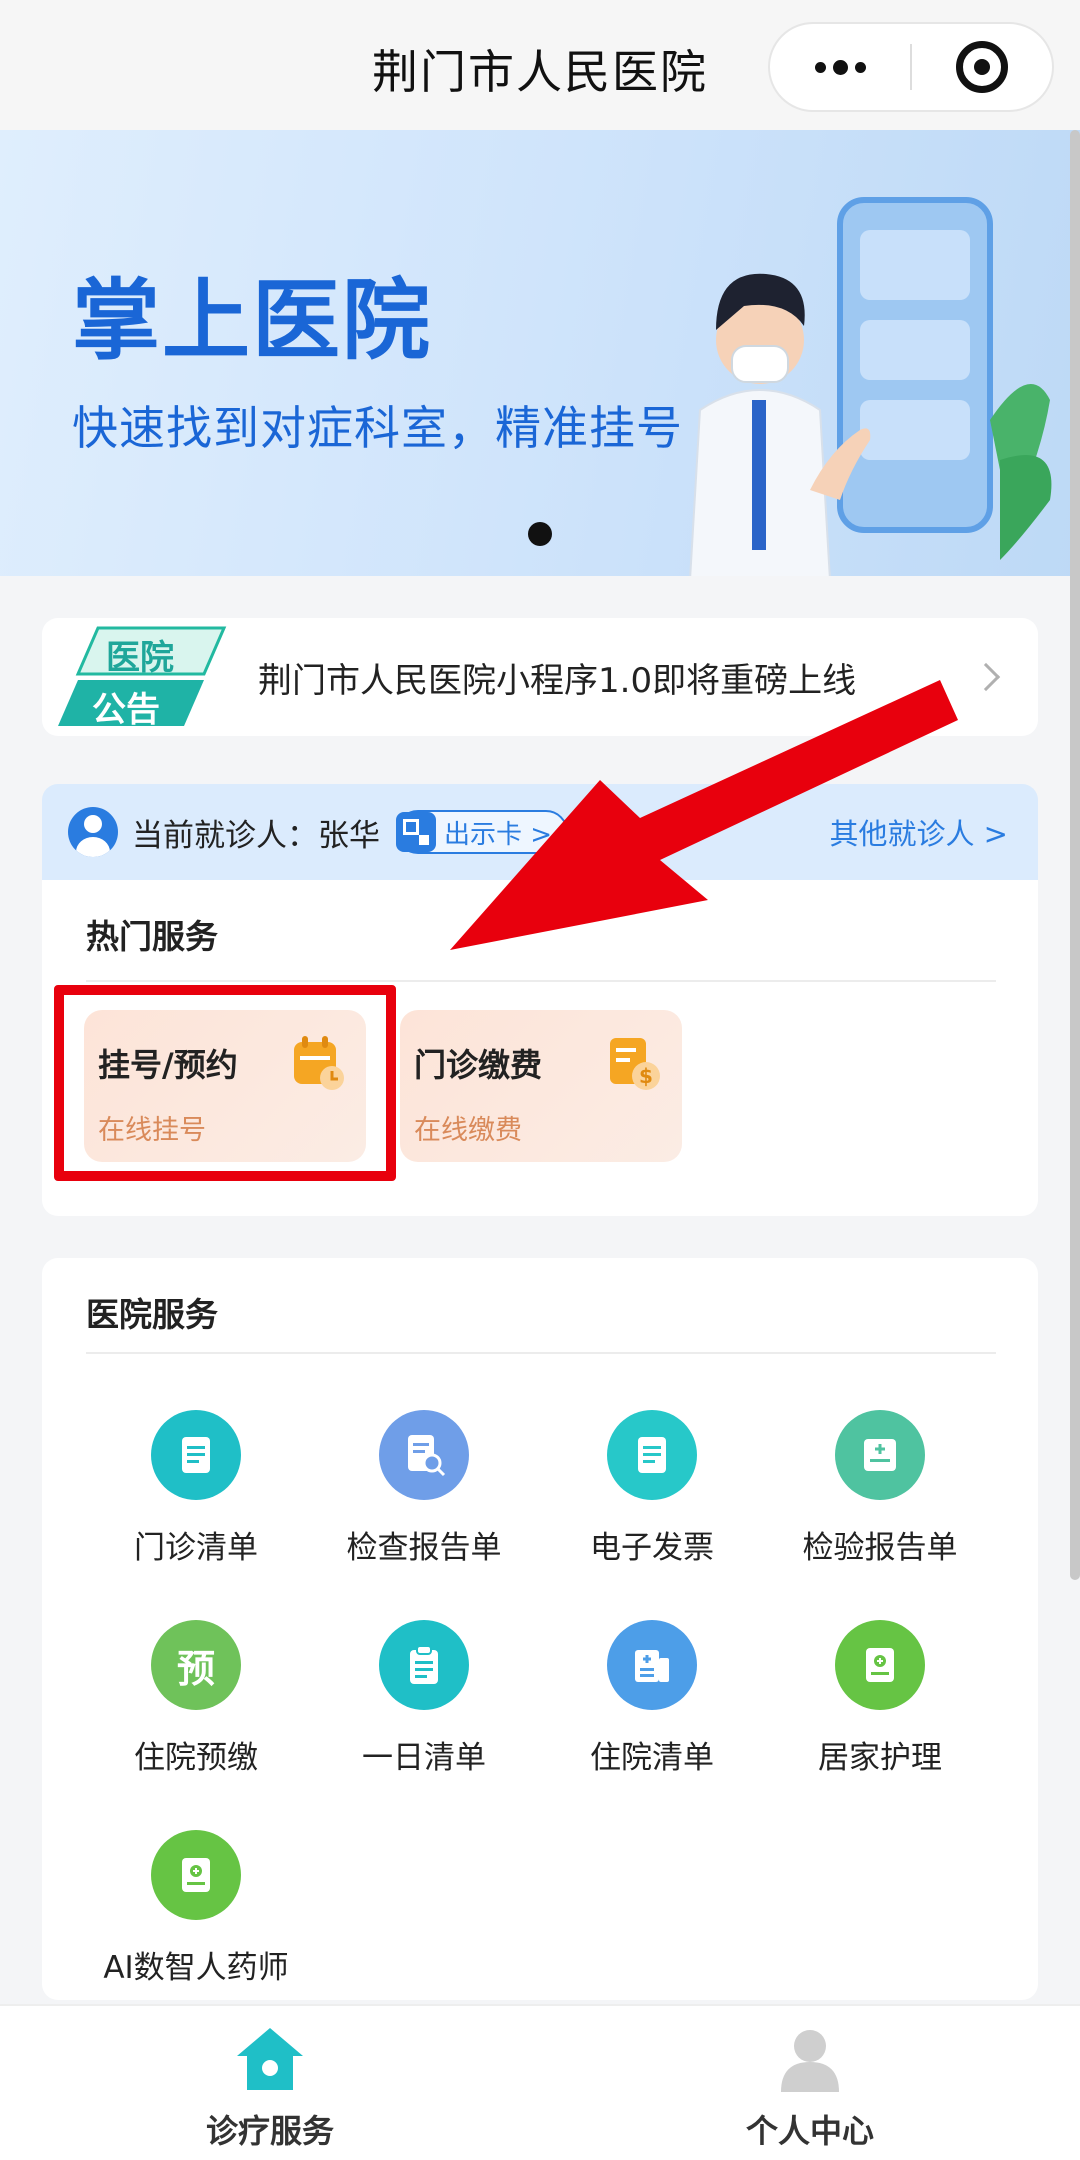  What do you see at coordinates (880, 1548) in the screenshot?
I see `service-label: 检验报告单` at bounding box center [880, 1548].